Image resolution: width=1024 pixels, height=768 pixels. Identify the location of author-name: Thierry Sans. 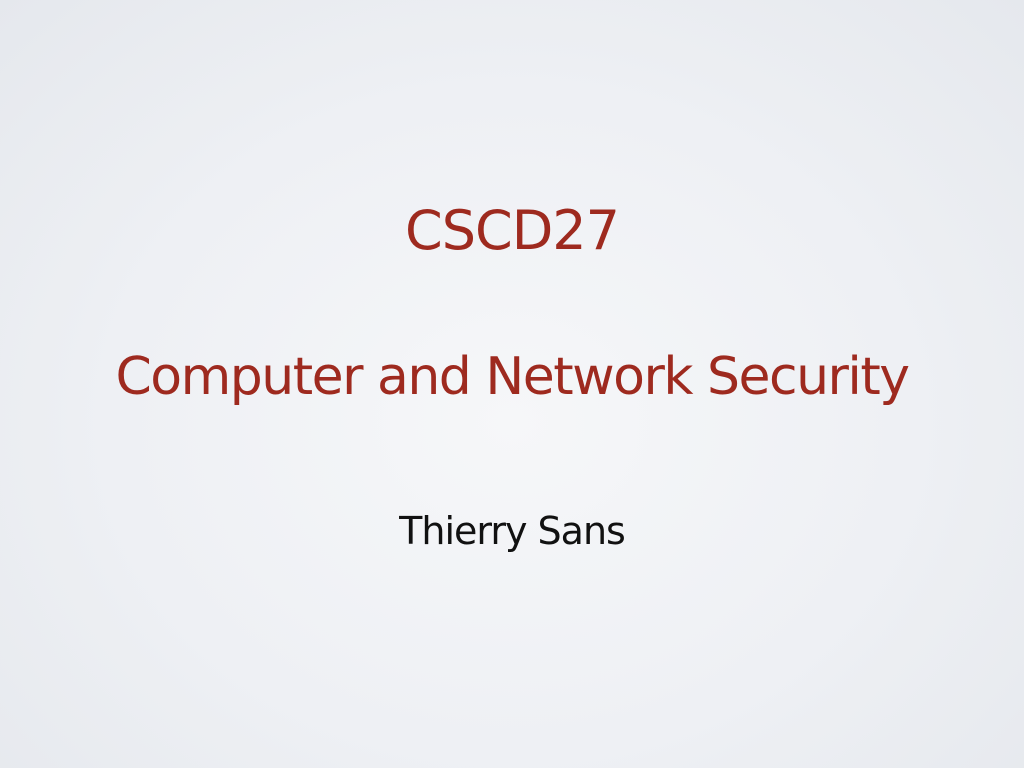
(512, 531).